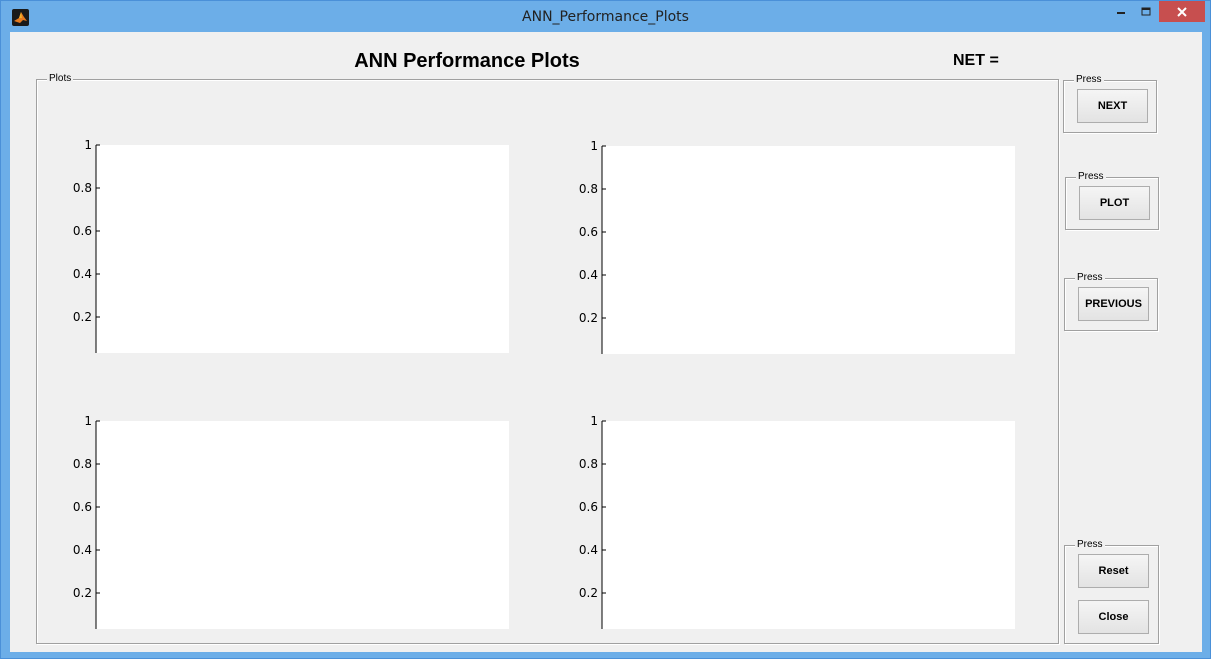 The height and width of the screenshot is (659, 1211). Describe the element at coordinates (1113, 617) in the screenshot. I see `close-button: Close` at that location.